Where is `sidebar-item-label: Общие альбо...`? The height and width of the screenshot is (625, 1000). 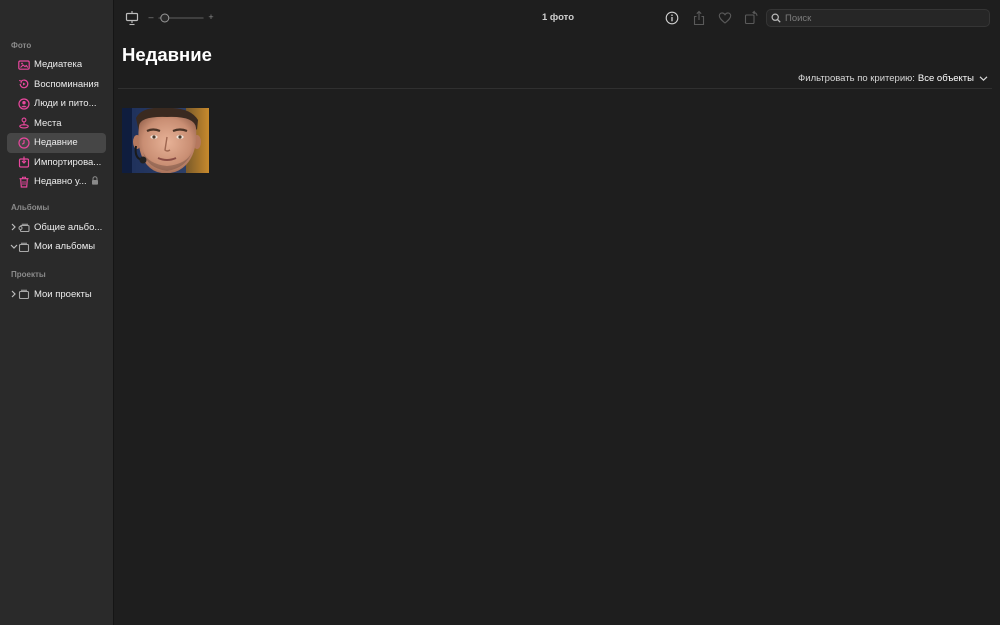 sidebar-item-label: Общие альбо... is located at coordinates (68, 227).